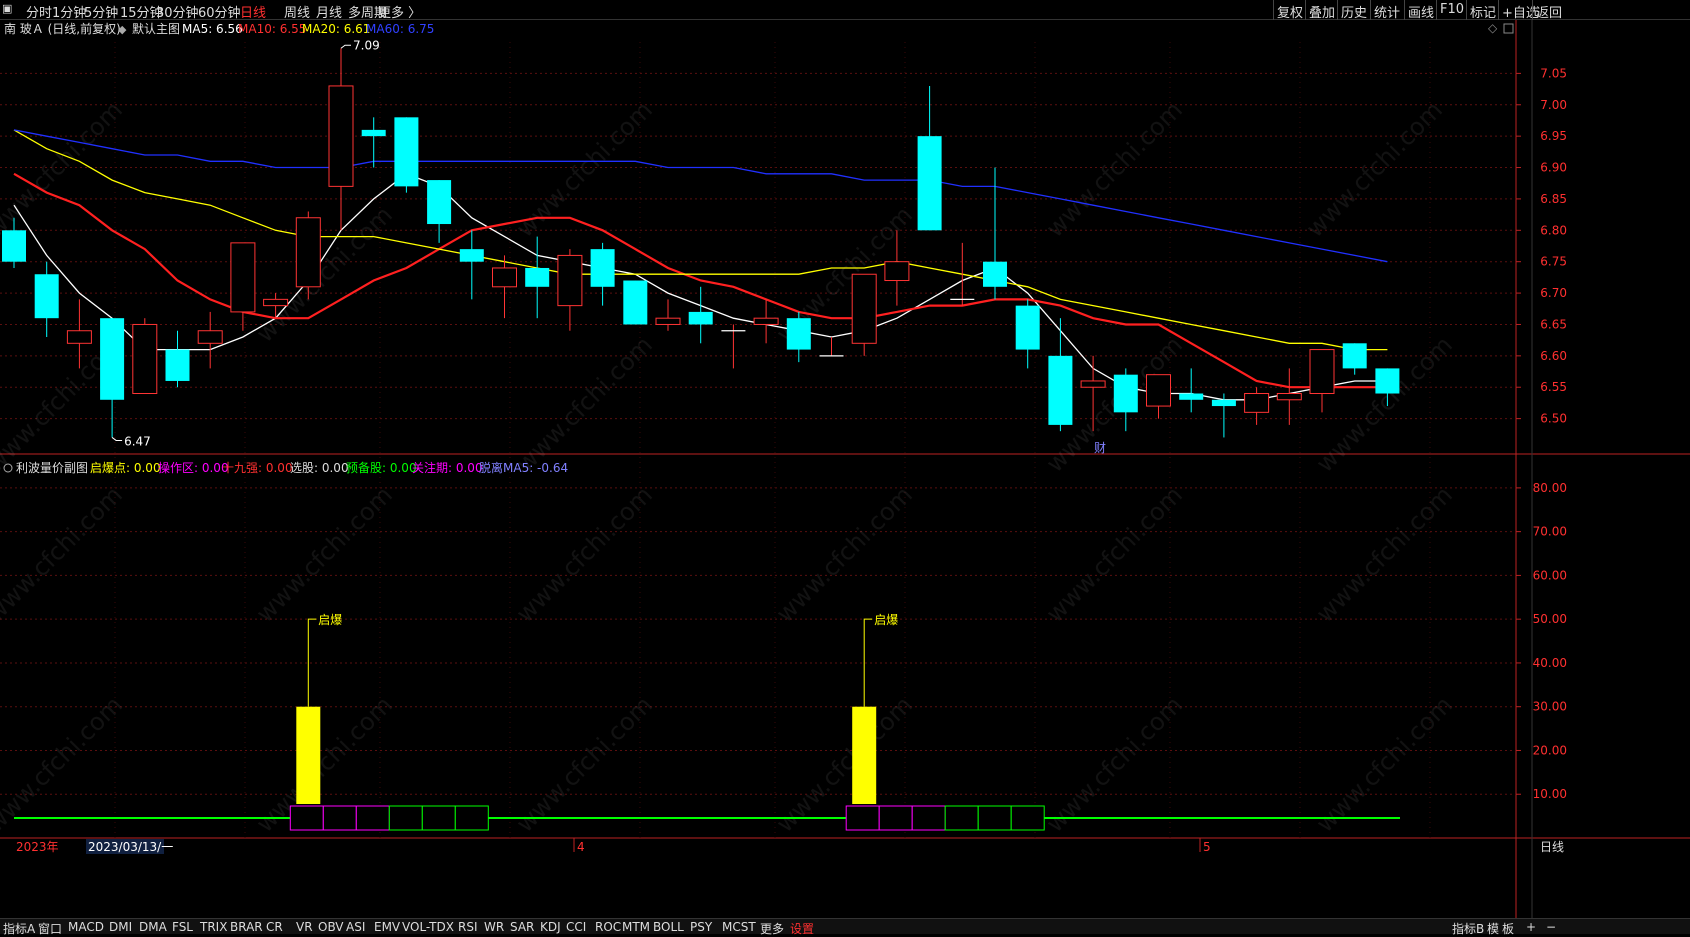  I want to click on indicator-tab-1: 窗口, so click(50, 928).